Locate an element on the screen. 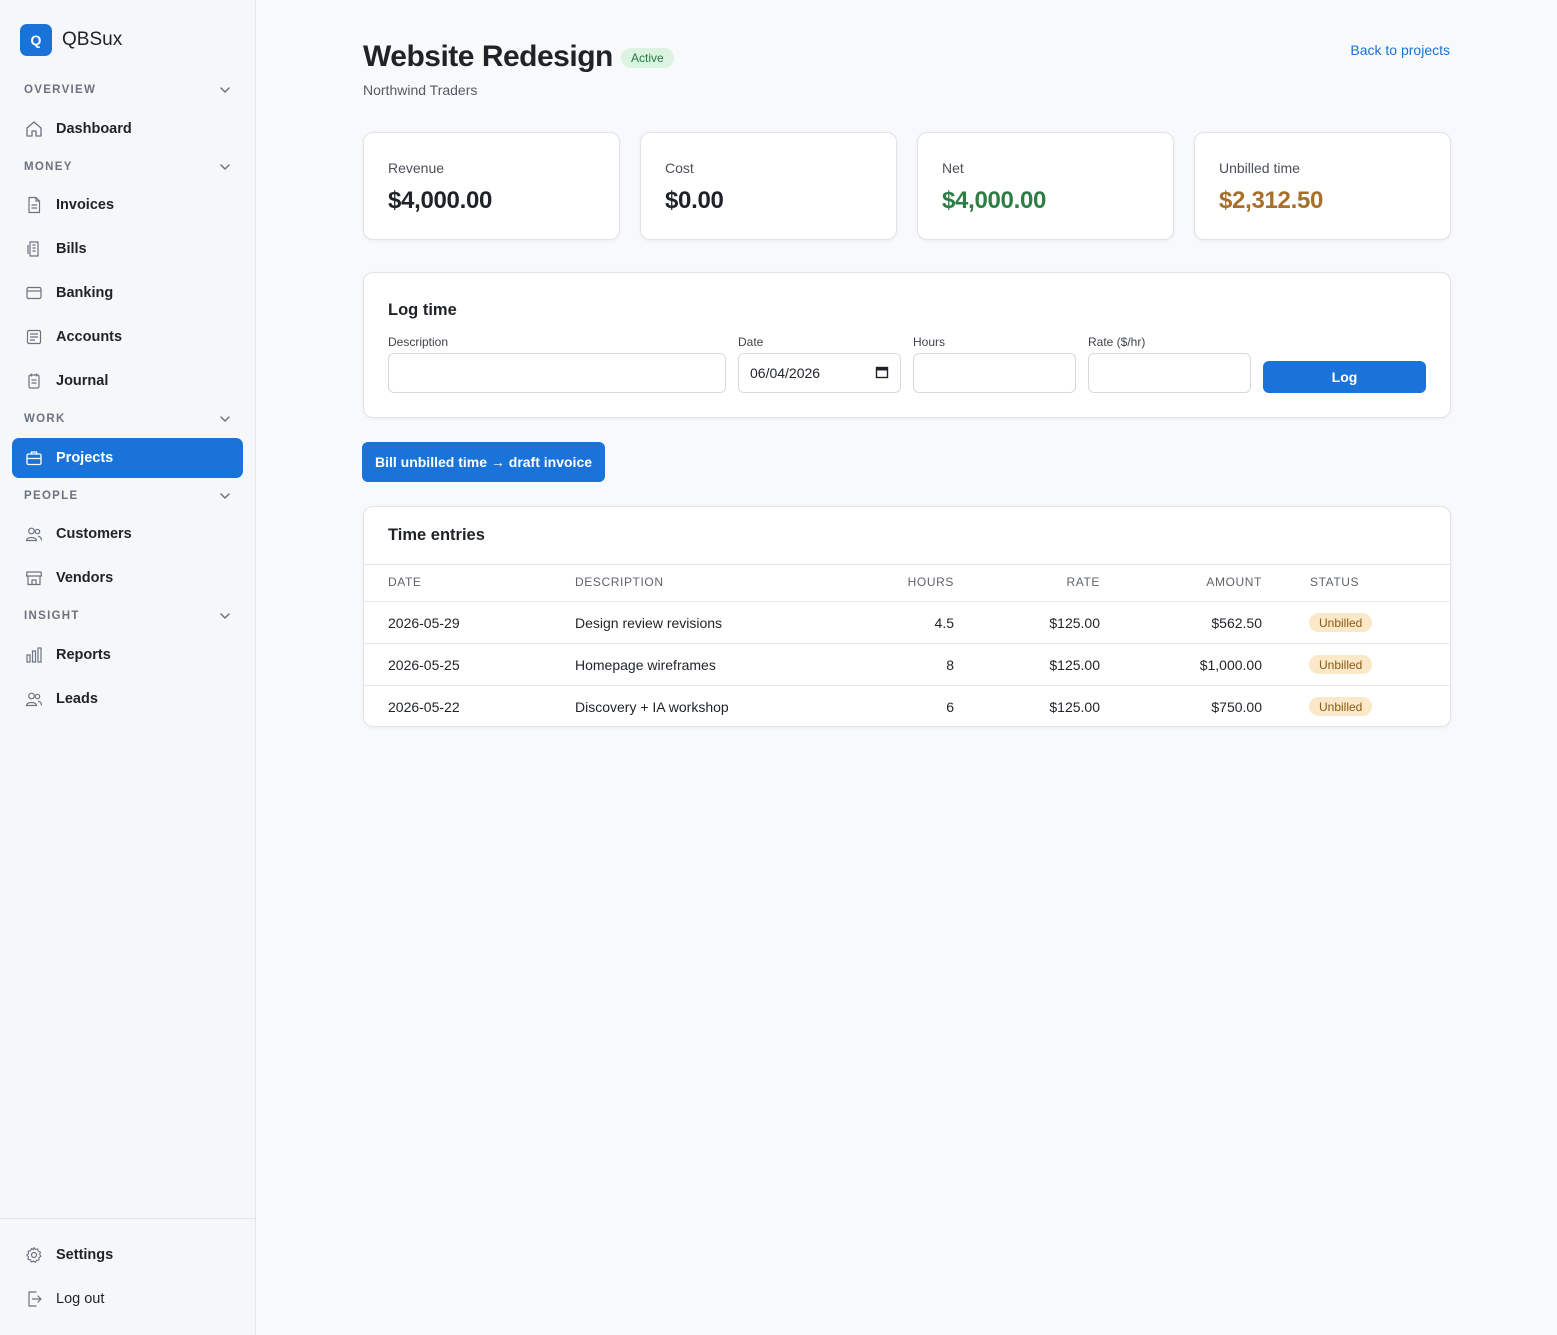 This screenshot has width=1557, height=1335. sidebar-item-label: Log out is located at coordinates (80, 1299).